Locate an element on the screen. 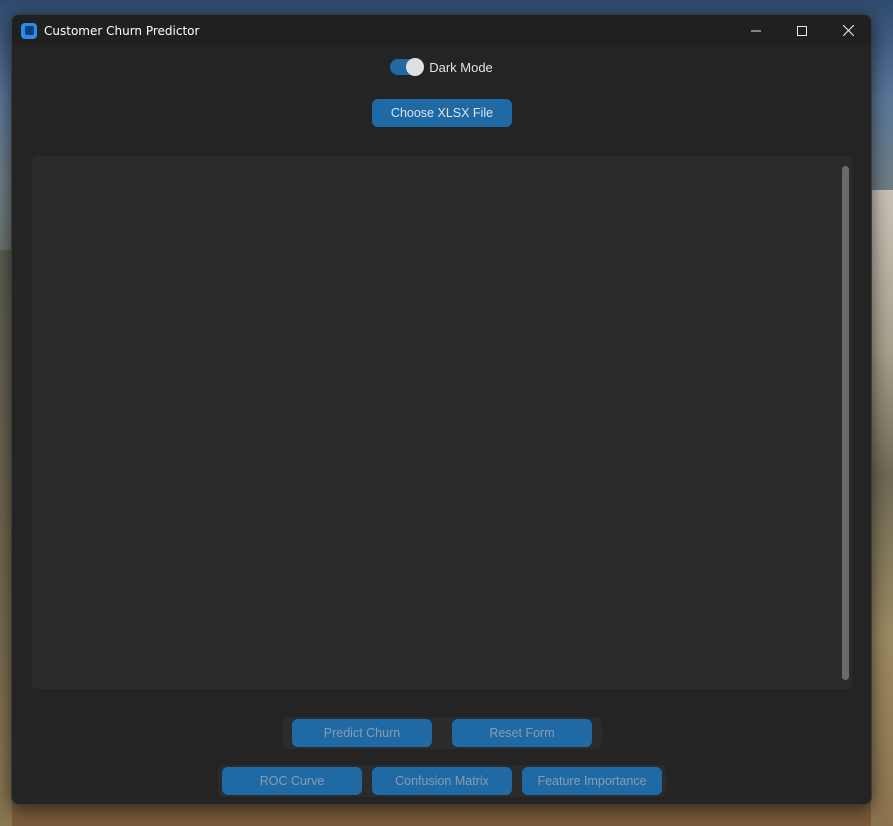  reset-form-button: Reset Form is located at coordinates (522, 733).